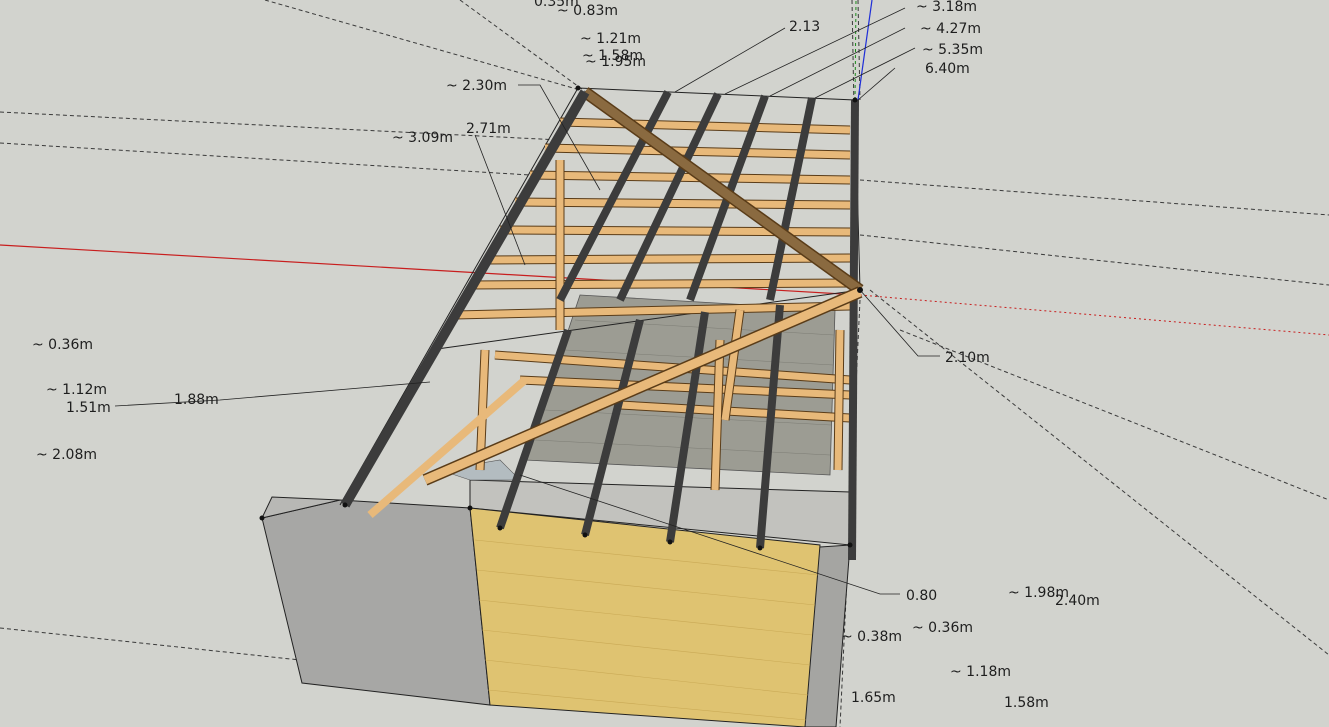 Image resolution: width=1329 pixels, height=727 pixels. I want to click on dimension-label: ~ 2.30m, so click(476, 86).